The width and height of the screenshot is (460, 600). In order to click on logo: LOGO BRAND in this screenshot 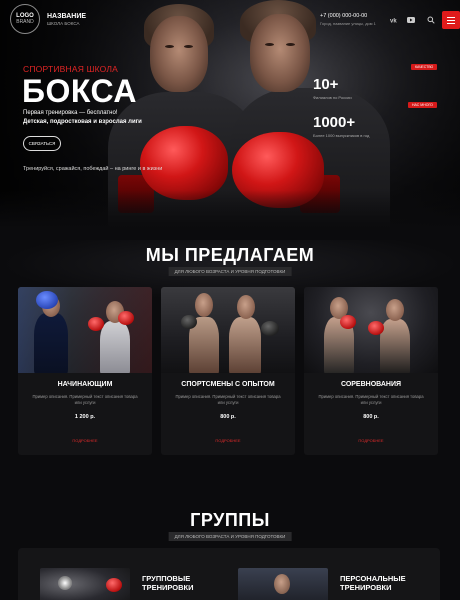, I will do `click(25, 19)`.